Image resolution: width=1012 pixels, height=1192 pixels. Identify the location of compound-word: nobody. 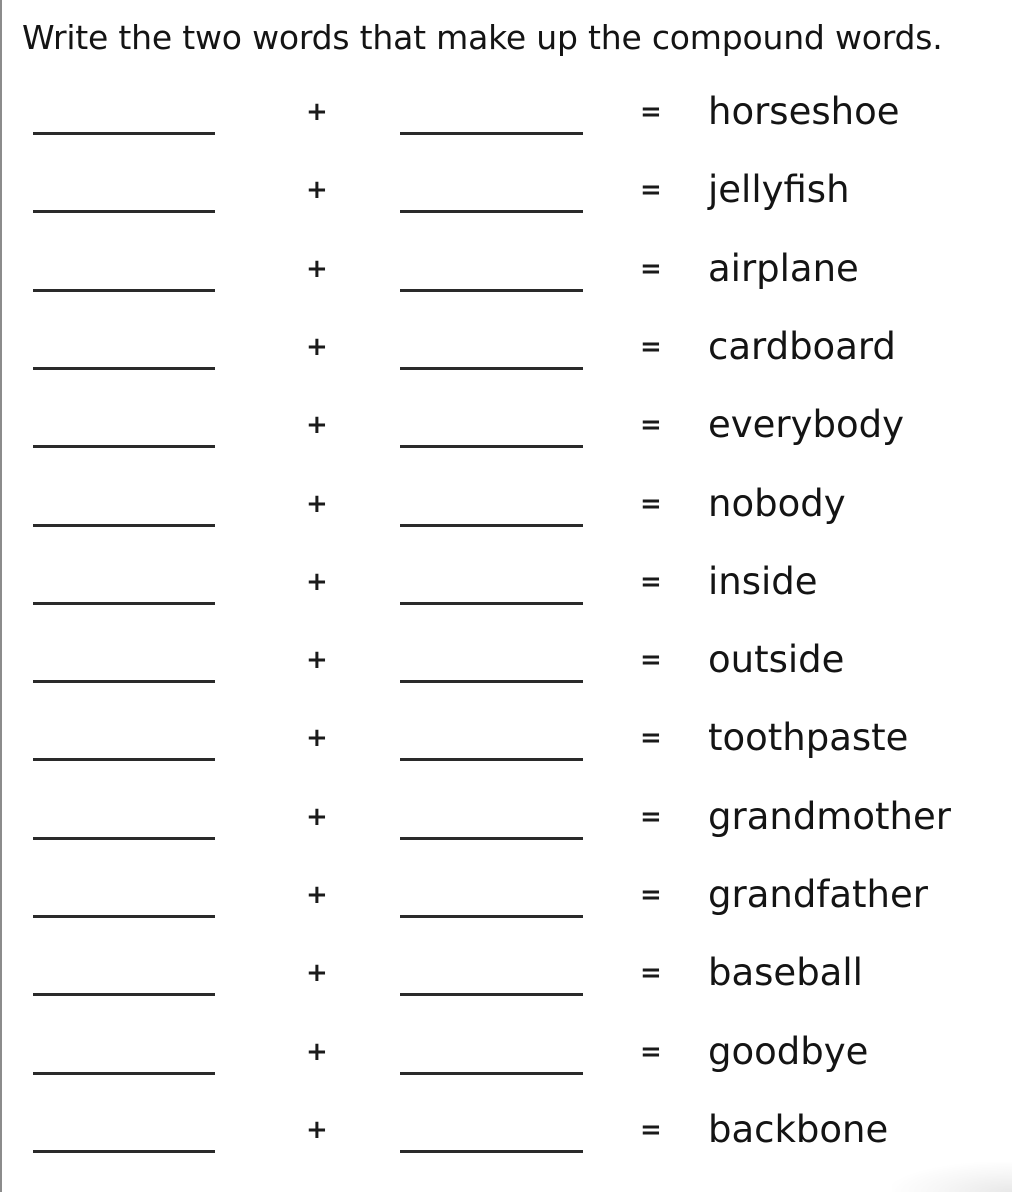
(777, 503).